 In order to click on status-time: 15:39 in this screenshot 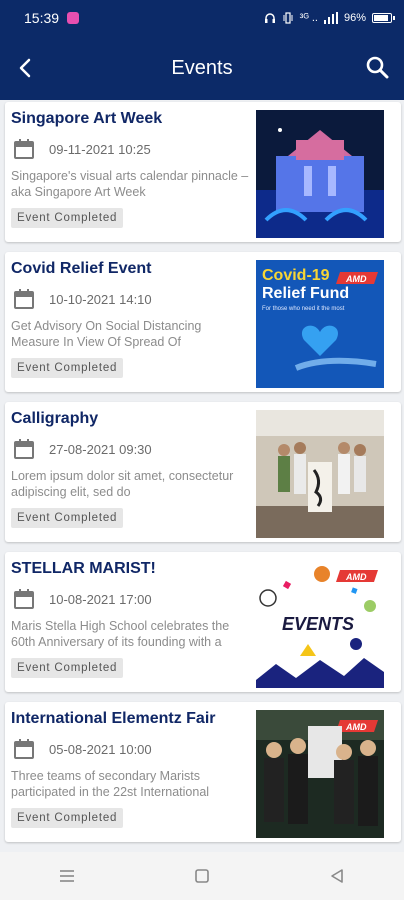, I will do `click(42, 18)`.